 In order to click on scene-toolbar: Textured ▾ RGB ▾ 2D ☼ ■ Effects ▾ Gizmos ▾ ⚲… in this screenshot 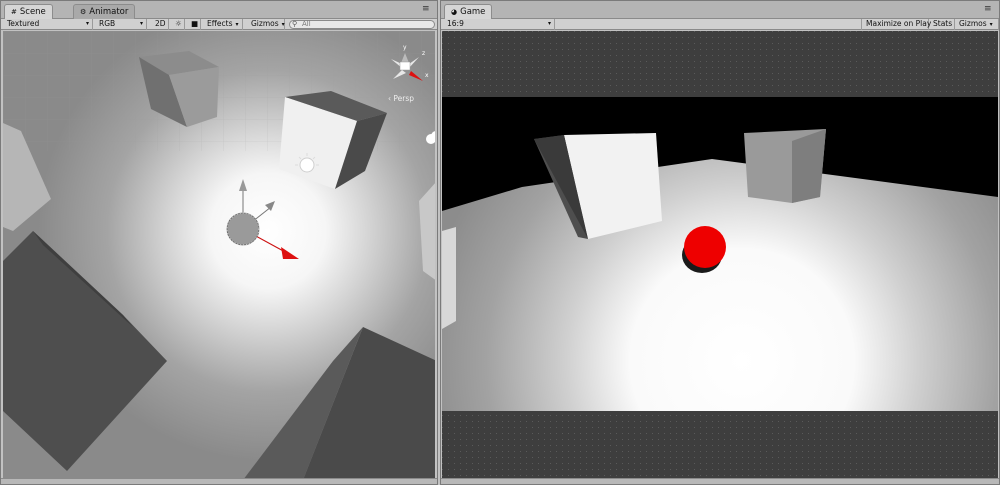, I will do `click(219, 24)`.